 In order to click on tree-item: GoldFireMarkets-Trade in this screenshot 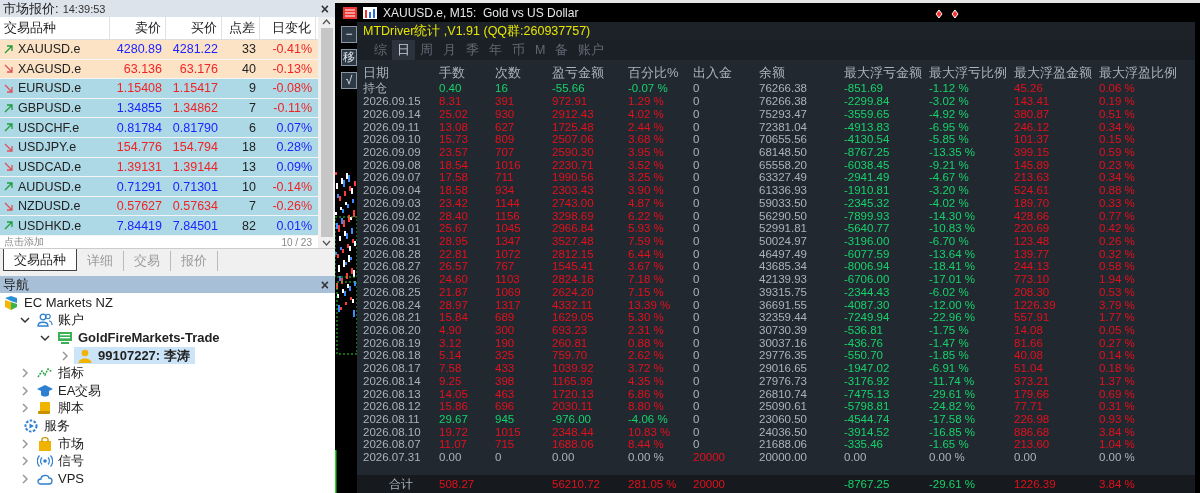, I will do `click(139, 338)`.